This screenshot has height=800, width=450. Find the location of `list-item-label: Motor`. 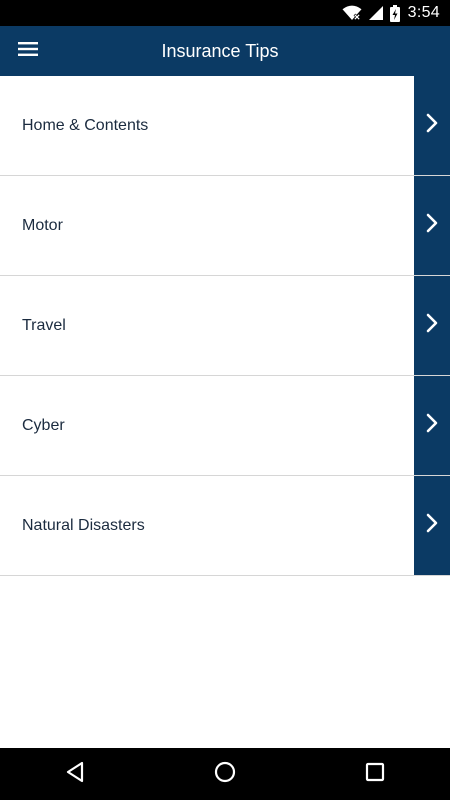

list-item-label: Motor is located at coordinates (207, 225).